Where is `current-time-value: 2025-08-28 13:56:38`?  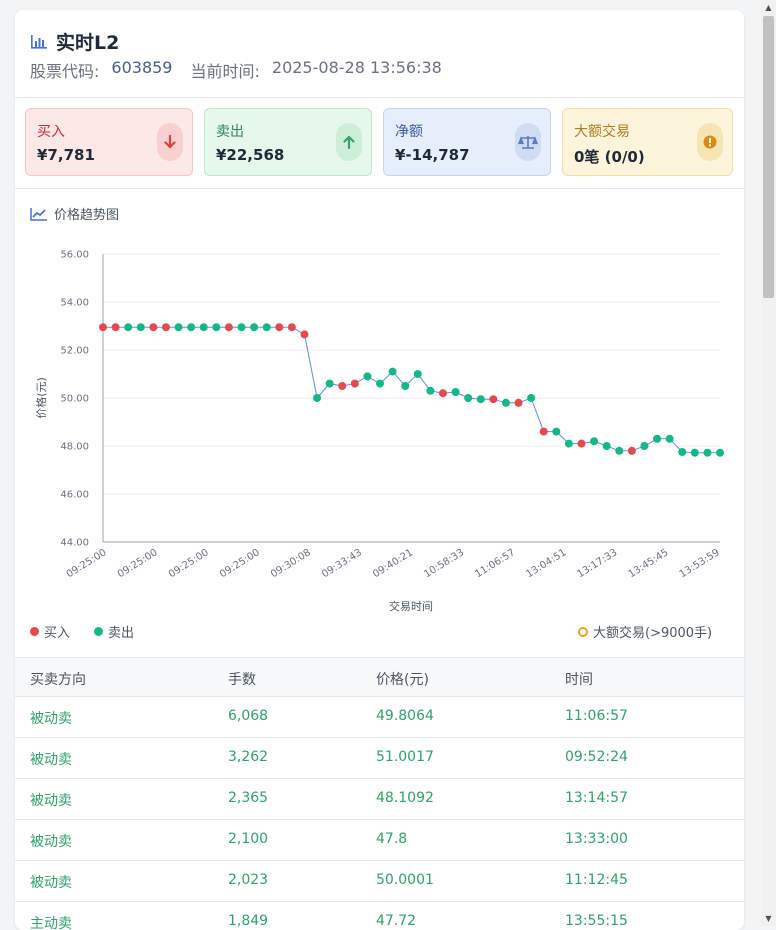 current-time-value: 2025-08-28 13:56:38 is located at coordinates (356, 67).